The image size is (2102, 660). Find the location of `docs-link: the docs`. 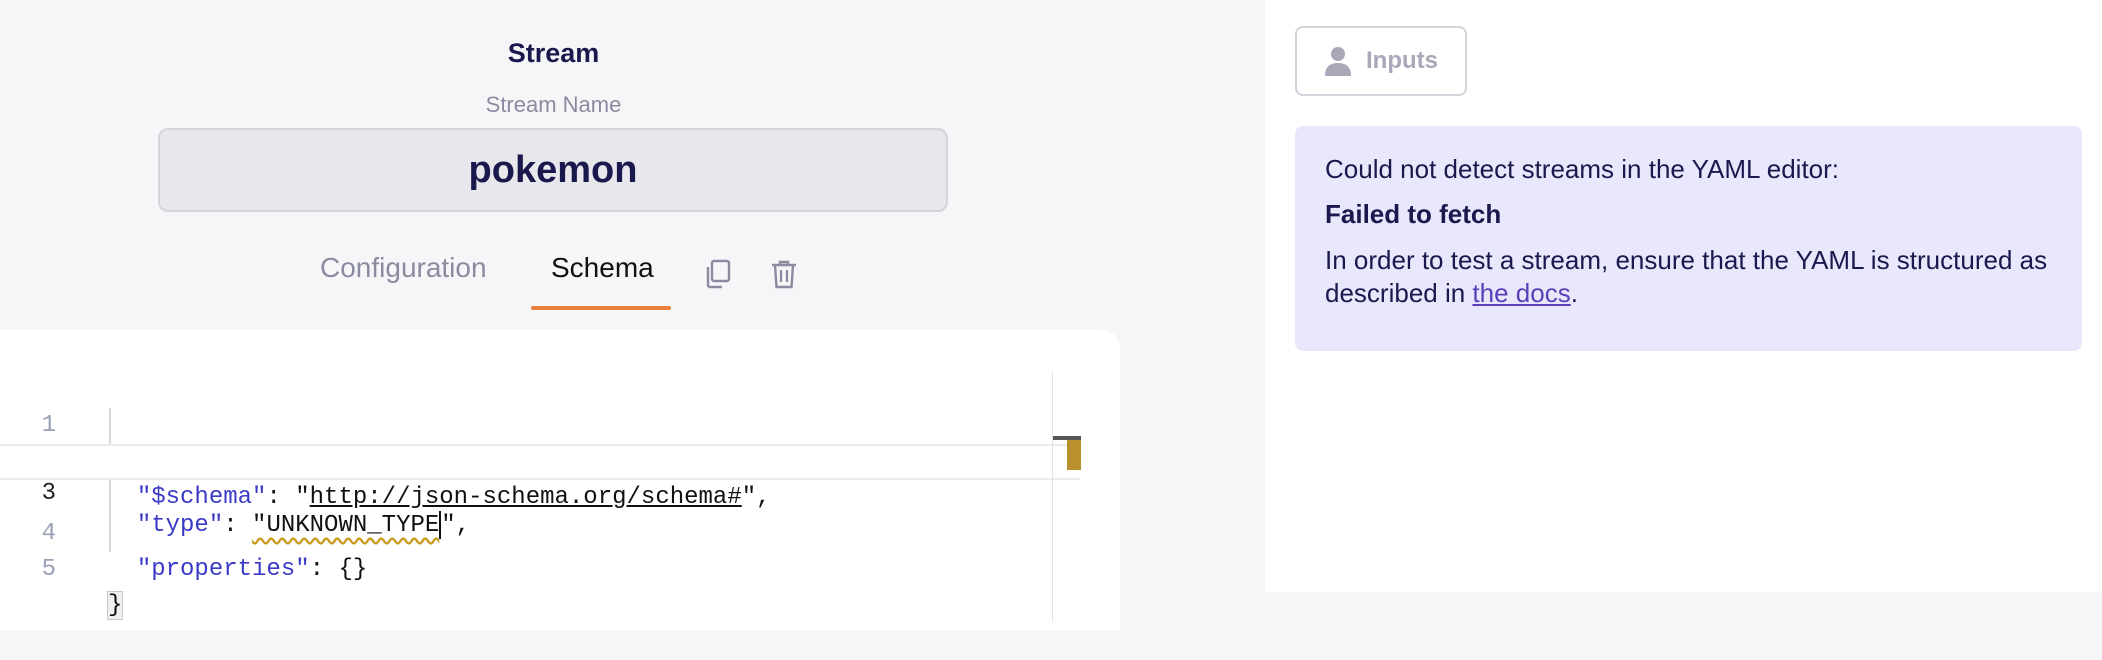

docs-link: the docs is located at coordinates (1521, 293).